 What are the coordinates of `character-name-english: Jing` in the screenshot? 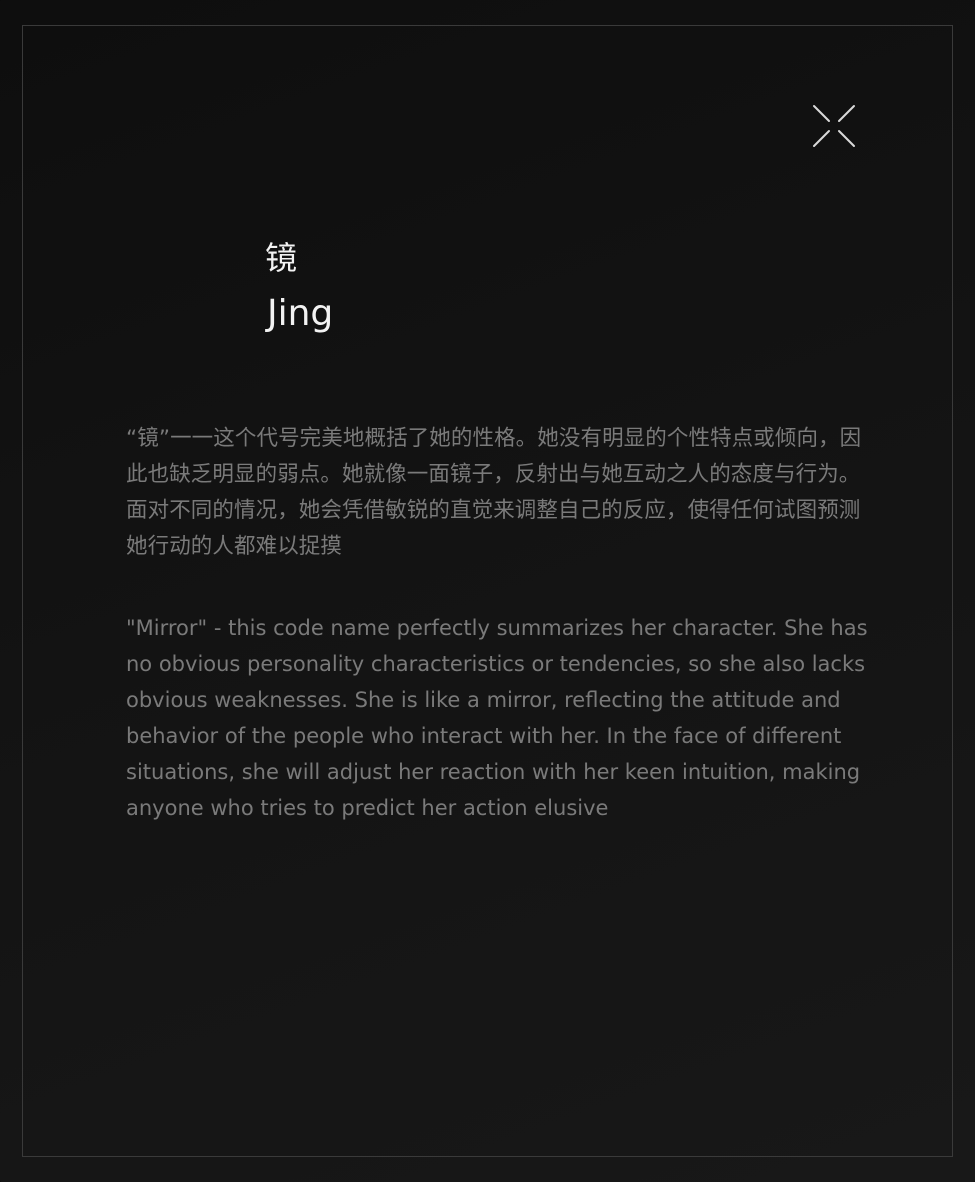 It's located at (300, 313).